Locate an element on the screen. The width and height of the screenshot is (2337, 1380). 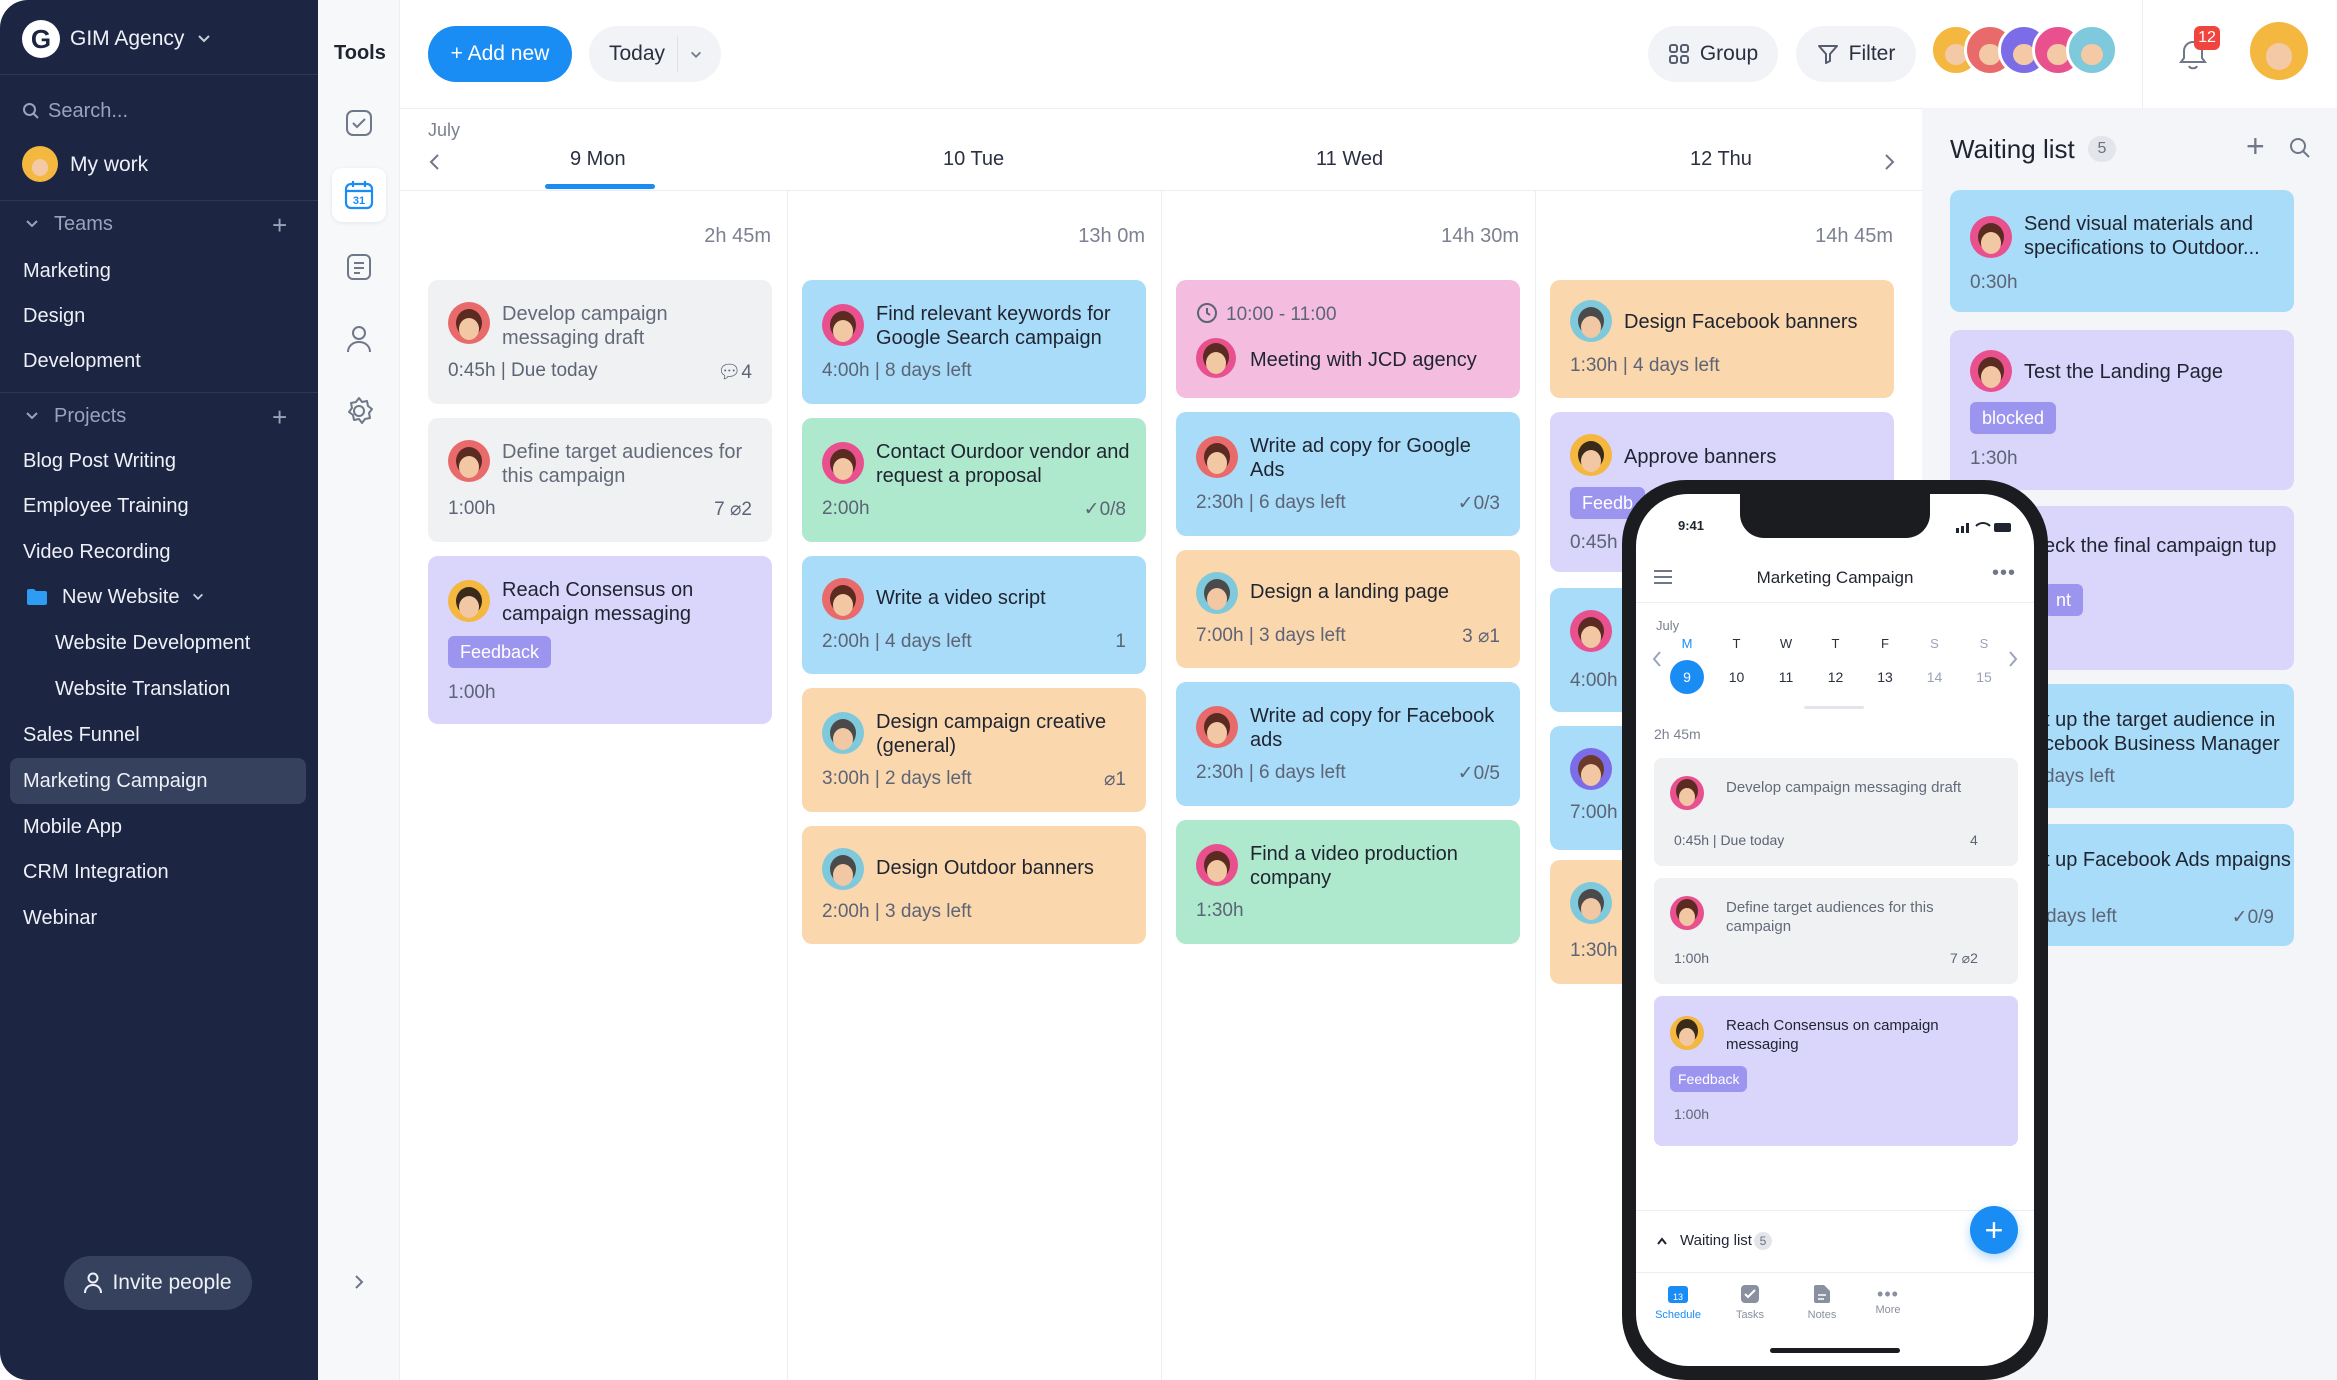
task-title: Write a video script is located at coordinates (961, 598).